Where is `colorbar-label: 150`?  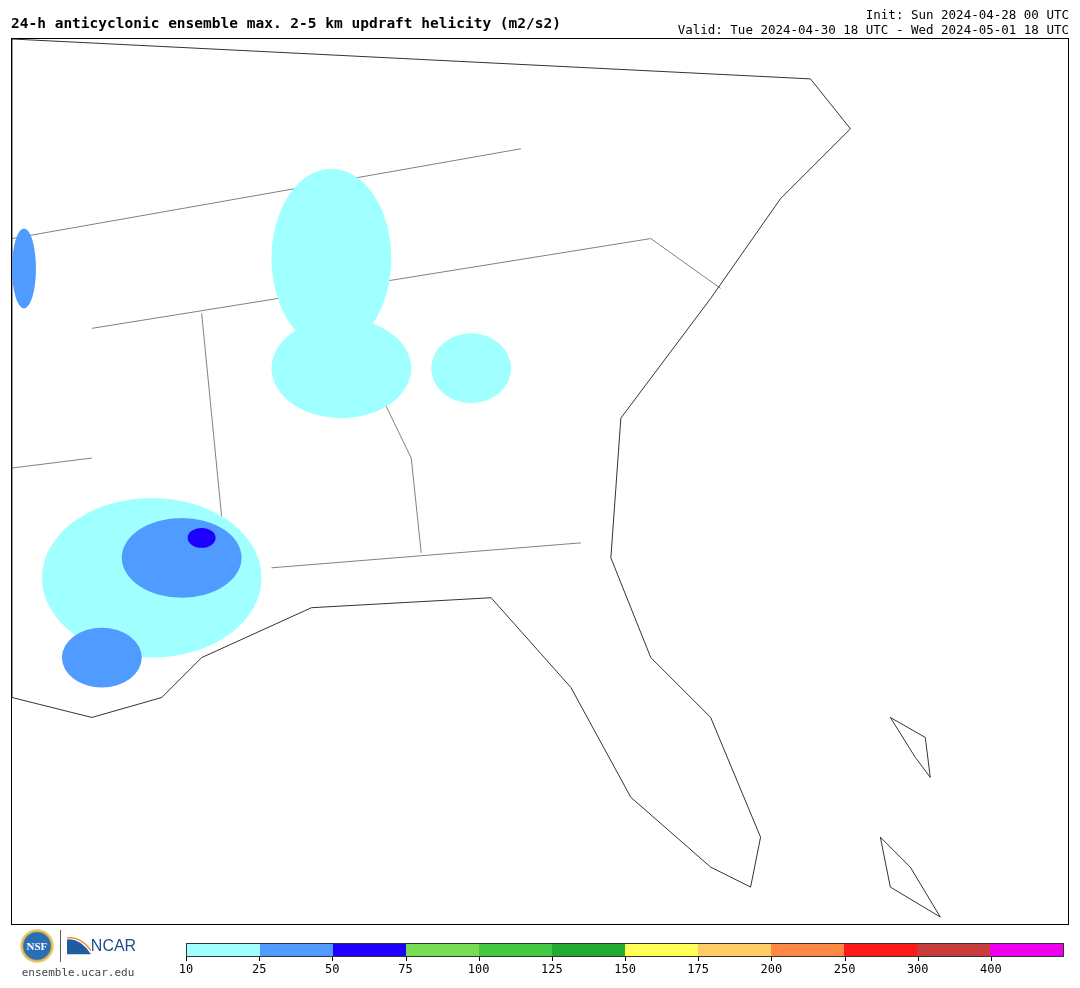
colorbar-label: 150 is located at coordinates (625, 969).